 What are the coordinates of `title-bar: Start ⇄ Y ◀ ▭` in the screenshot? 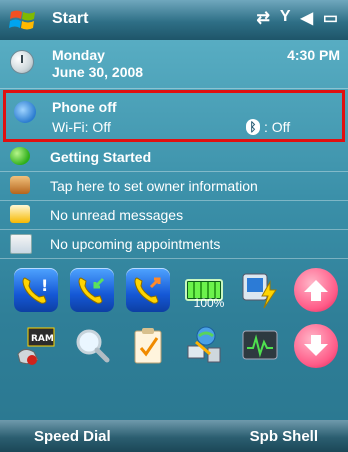 It's located at (174, 20).